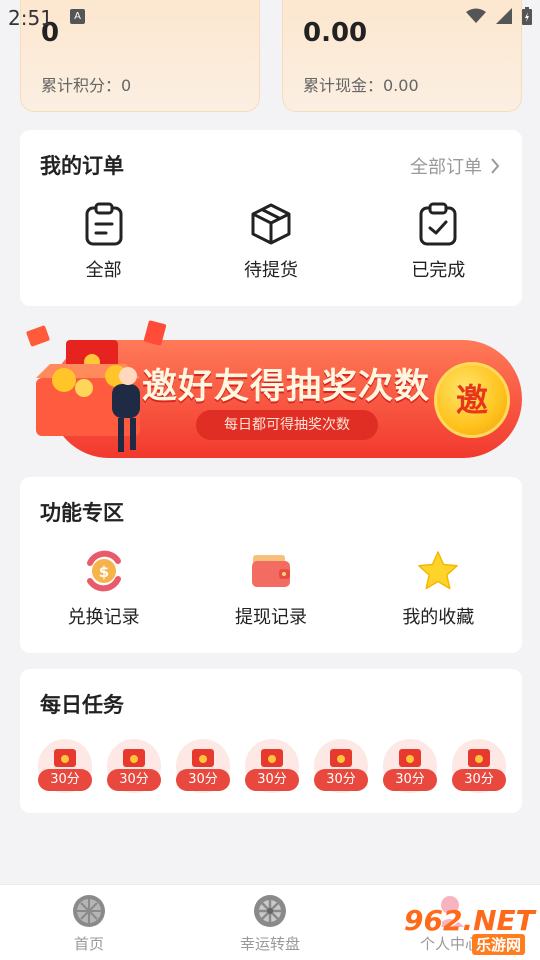  Describe the element at coordinates (286, 387) in the screenshot. I see `banner-title: 邀好友得抽奖次数` at that location.